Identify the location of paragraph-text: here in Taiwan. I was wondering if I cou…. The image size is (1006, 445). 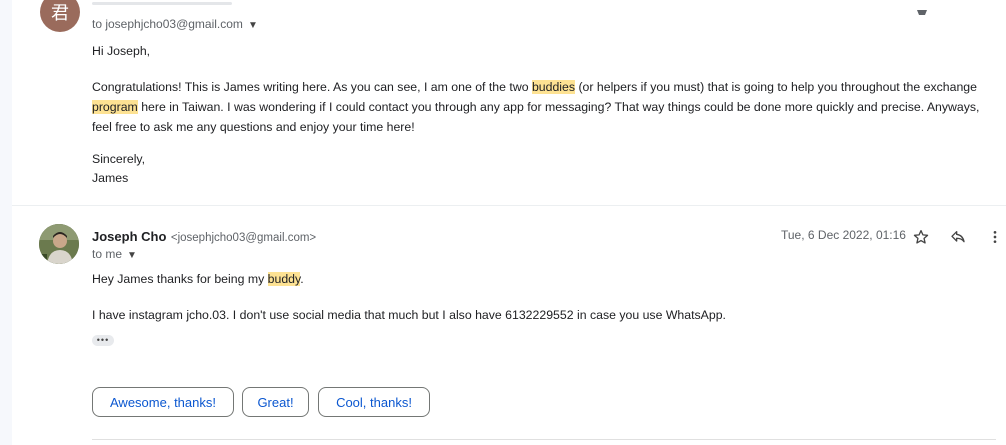
(536, 117).